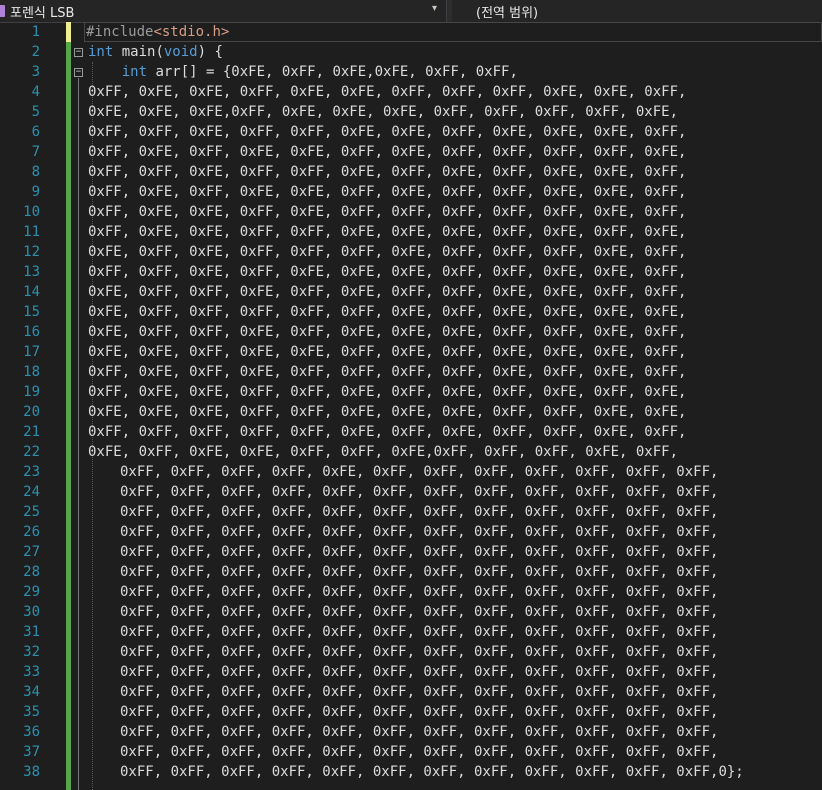 The image size is (822, 790). I want to click on line-number: 13, so click(31, 272).